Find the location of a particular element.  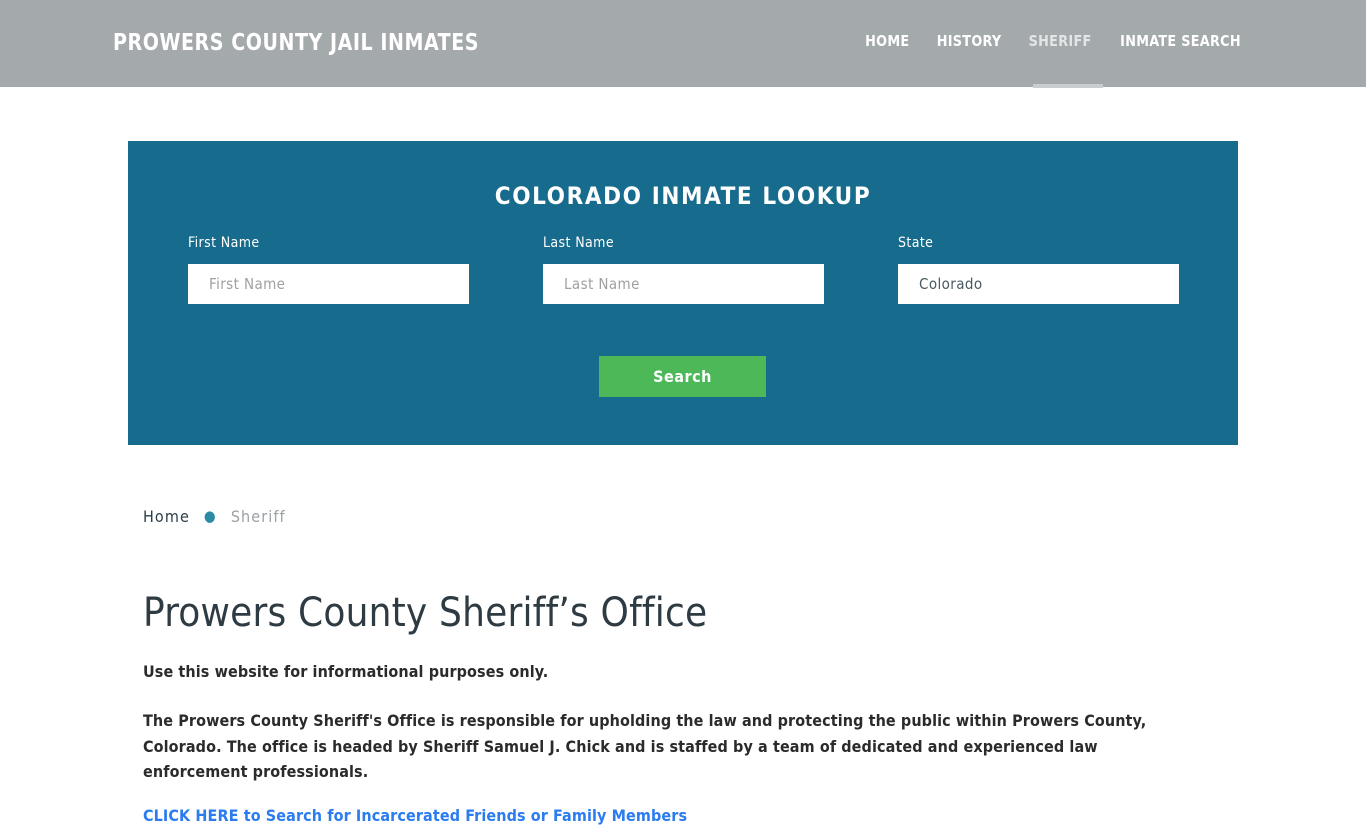

lookup-heading: COLORADO INMATE LOOKUP is located at coordinates (683, 196).